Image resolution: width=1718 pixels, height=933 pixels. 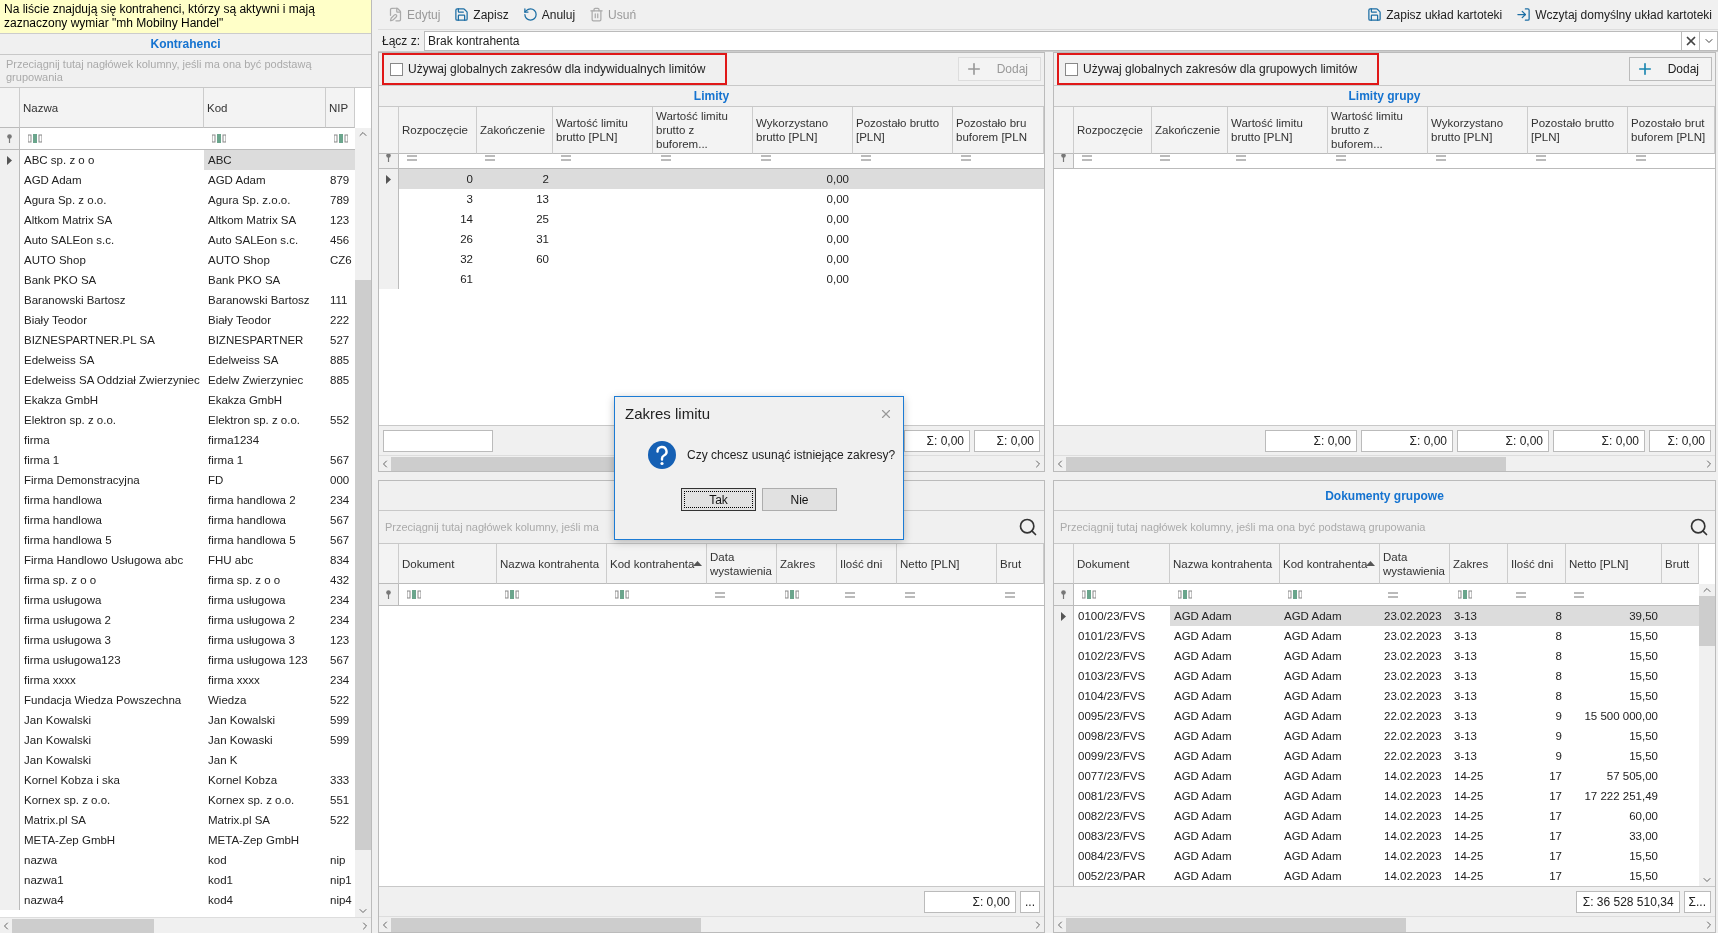 What do you see at coordinates (70, 420) in the screenshot?
I see `table-cell-text: Elektron sp. z o.o.` at bounding box center [70, 420].